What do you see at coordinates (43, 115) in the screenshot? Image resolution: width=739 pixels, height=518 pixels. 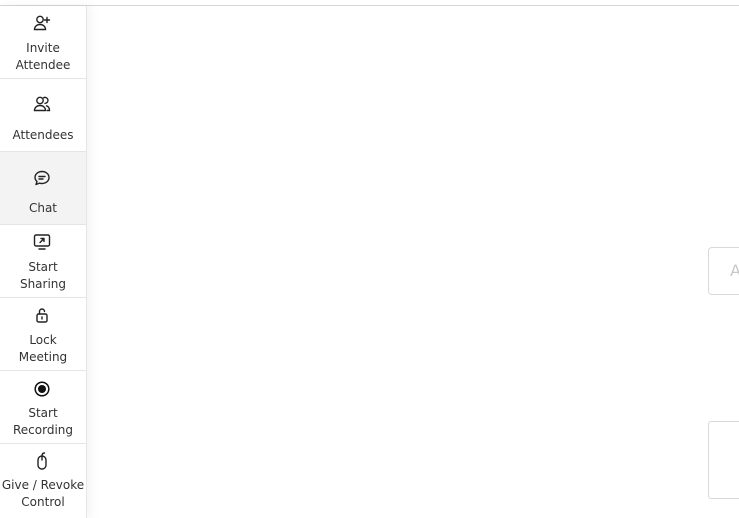 I see `sidebar-item-attendees: Attendees` at bounding box center [43, 115].